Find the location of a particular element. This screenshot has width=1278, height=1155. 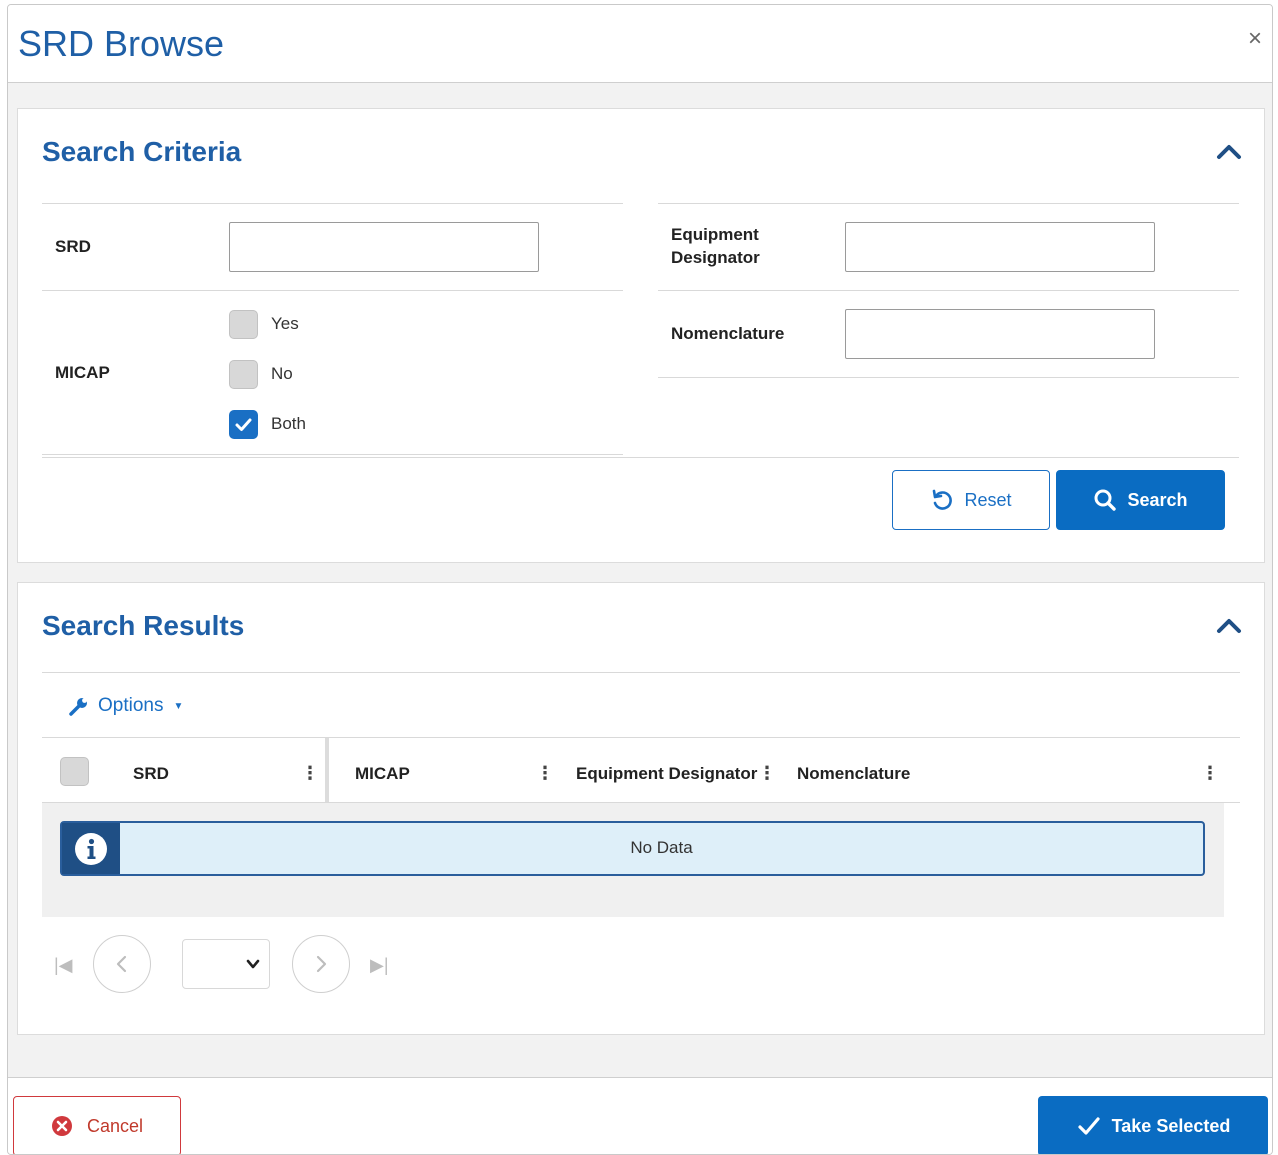

search-results-title: Search Results is located at coordinates (143, 625).